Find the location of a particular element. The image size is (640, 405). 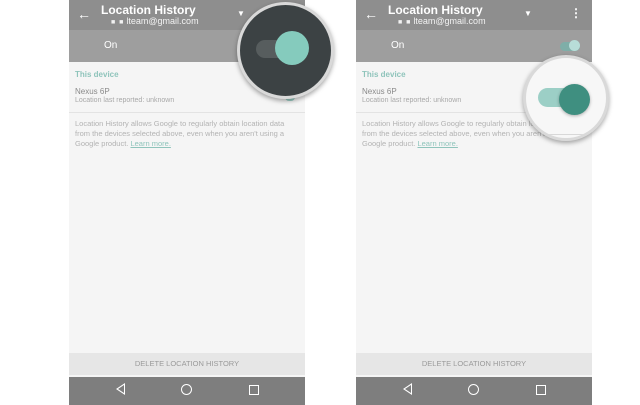

divider is located at coordinates (187, 112).